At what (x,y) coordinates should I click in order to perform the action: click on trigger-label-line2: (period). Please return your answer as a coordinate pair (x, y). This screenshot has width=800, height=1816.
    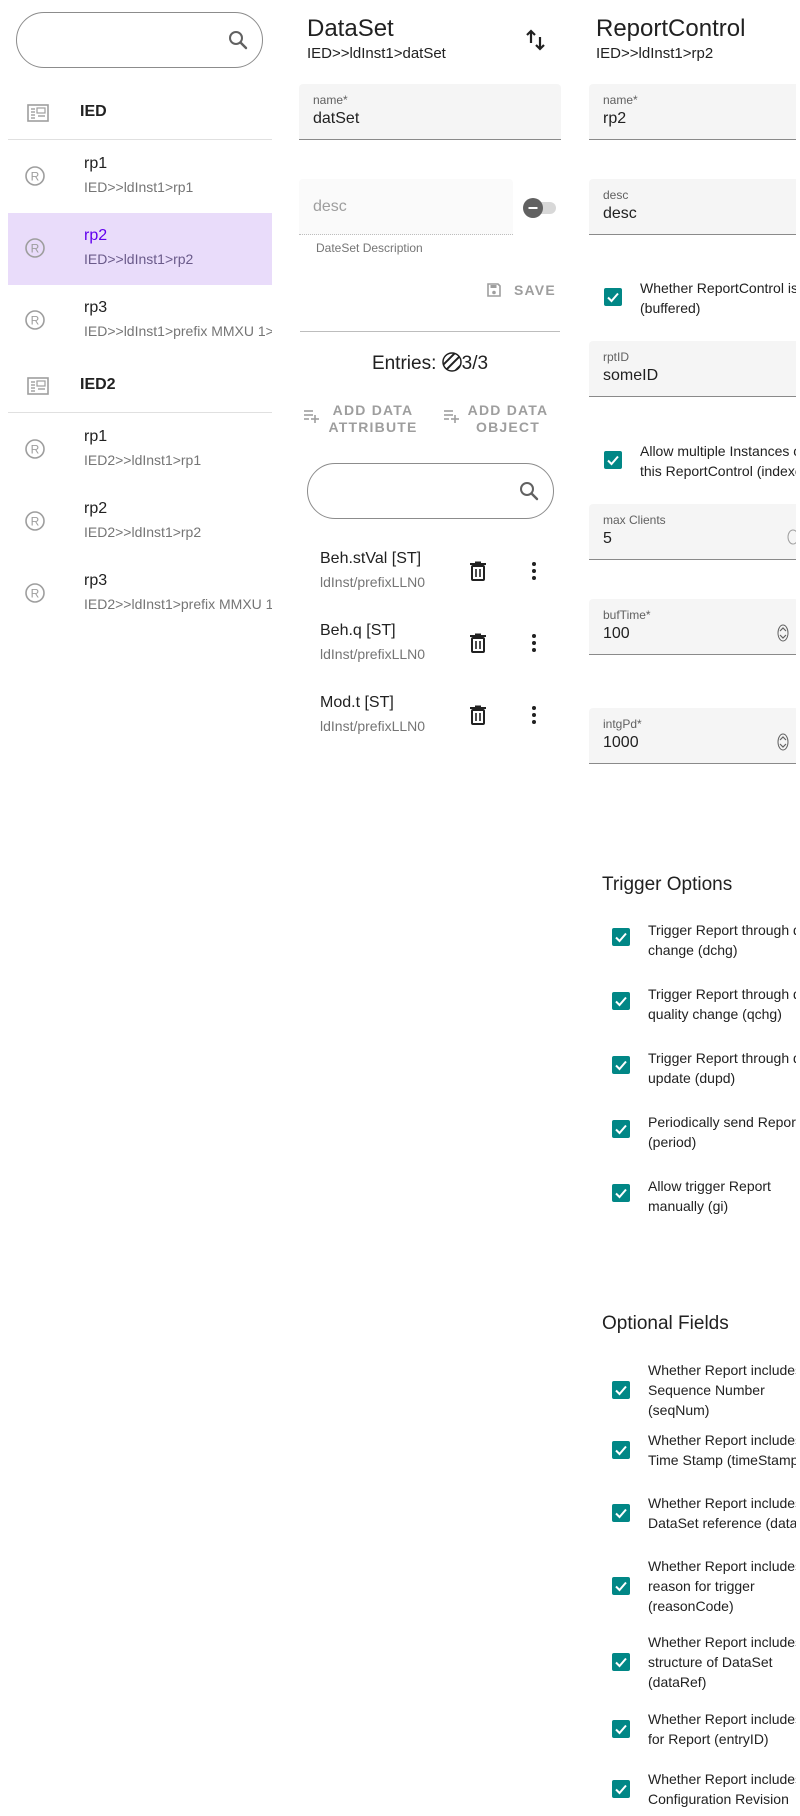
    Looking at the image, I should click on (672, 1142).